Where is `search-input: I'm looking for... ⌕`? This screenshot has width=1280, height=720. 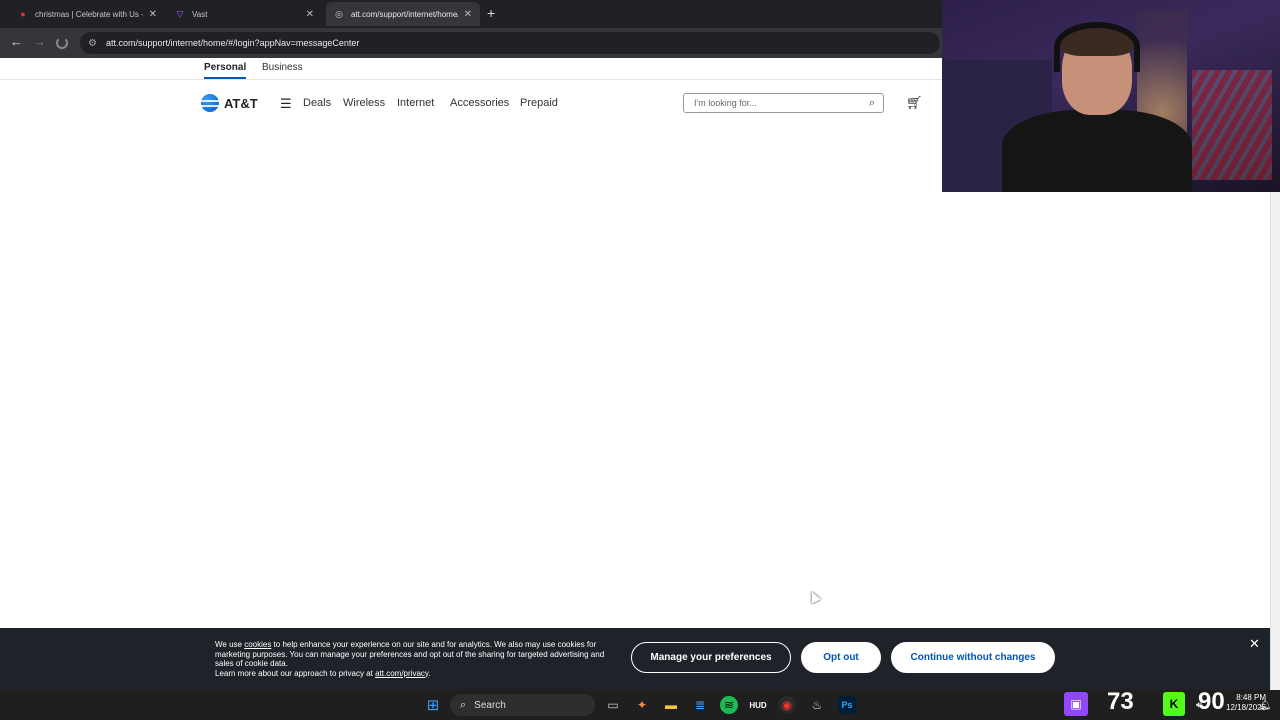
search-input: I'm looking for... ⌕ is located at coordinates (783, 103).